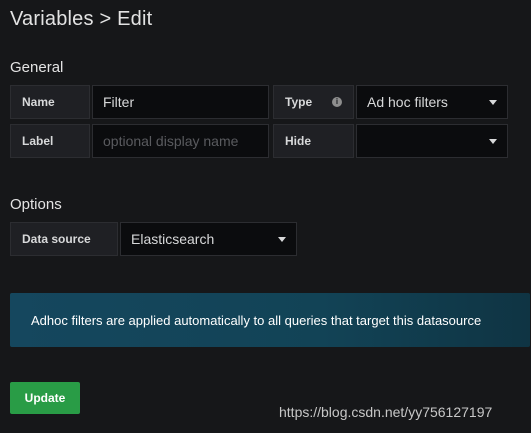 The image size is (531, 433). What do you see at coordinates (81, 19) in the screenshot?
I see `page-title: Variables > Edit` at bounding box center [81, 19].